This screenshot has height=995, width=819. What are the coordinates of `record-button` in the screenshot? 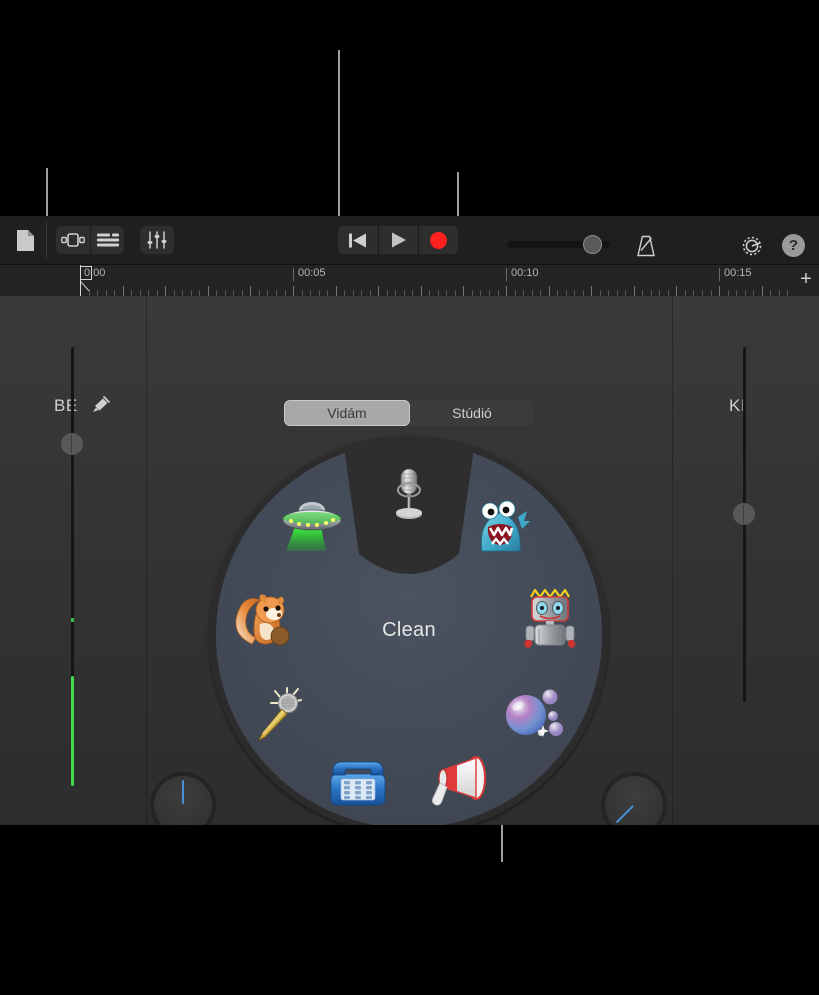 It's located at (438, 240).